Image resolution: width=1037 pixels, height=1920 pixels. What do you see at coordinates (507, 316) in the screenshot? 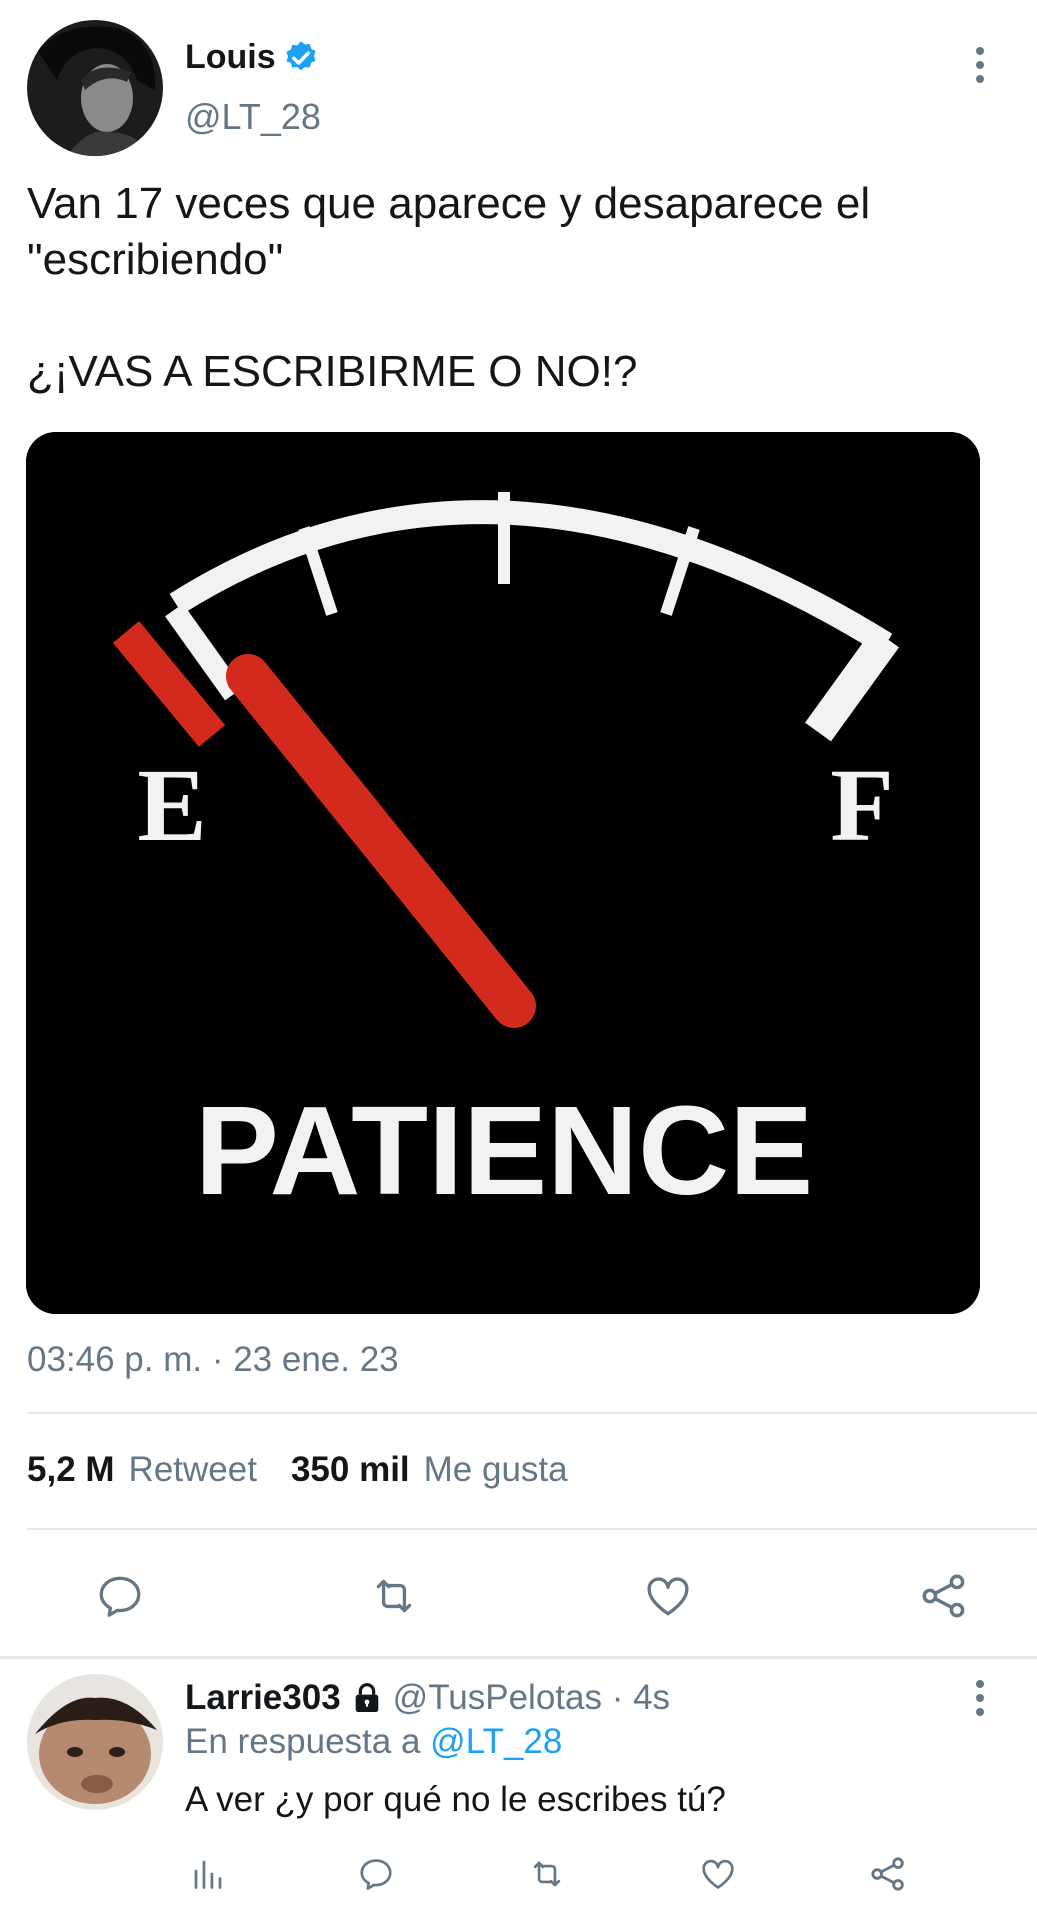
I see `tweet-text-spacer` at bounding box center [507, 316].